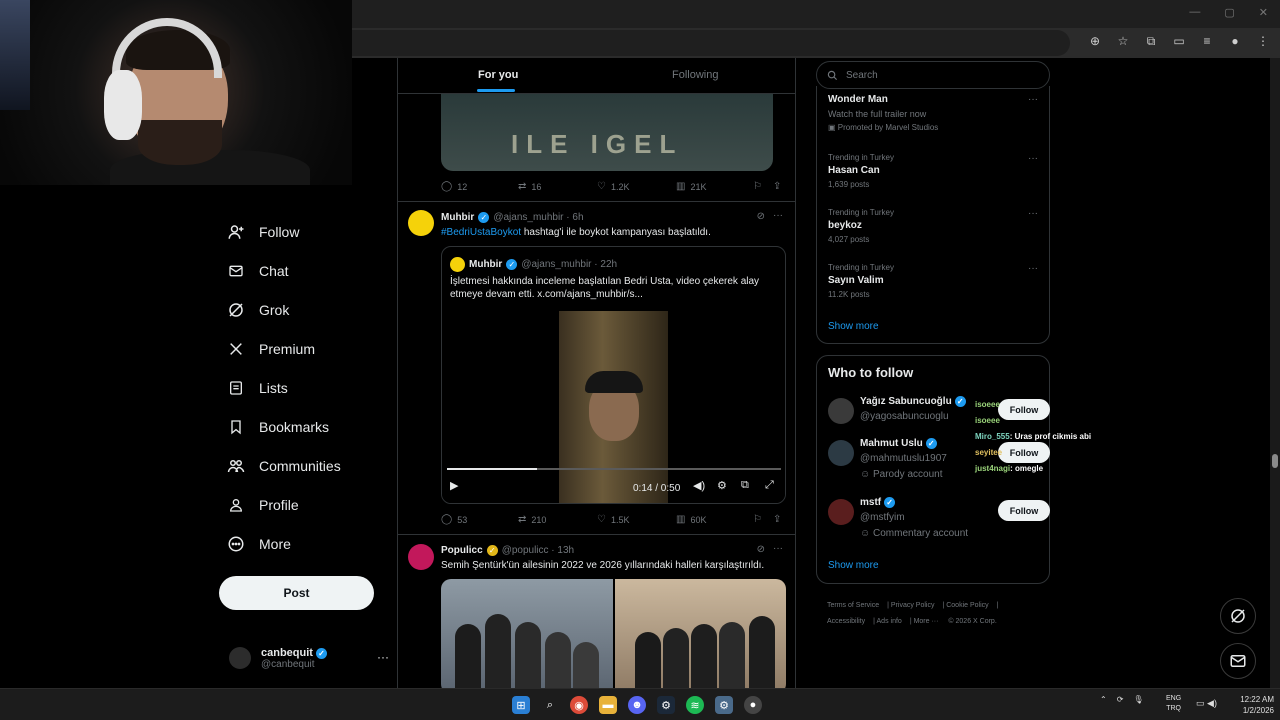  What do you see at coordinates (691, 186) in the screenshot?
I see `views-button: ▥ 21K` at bounding box center [691, 186].